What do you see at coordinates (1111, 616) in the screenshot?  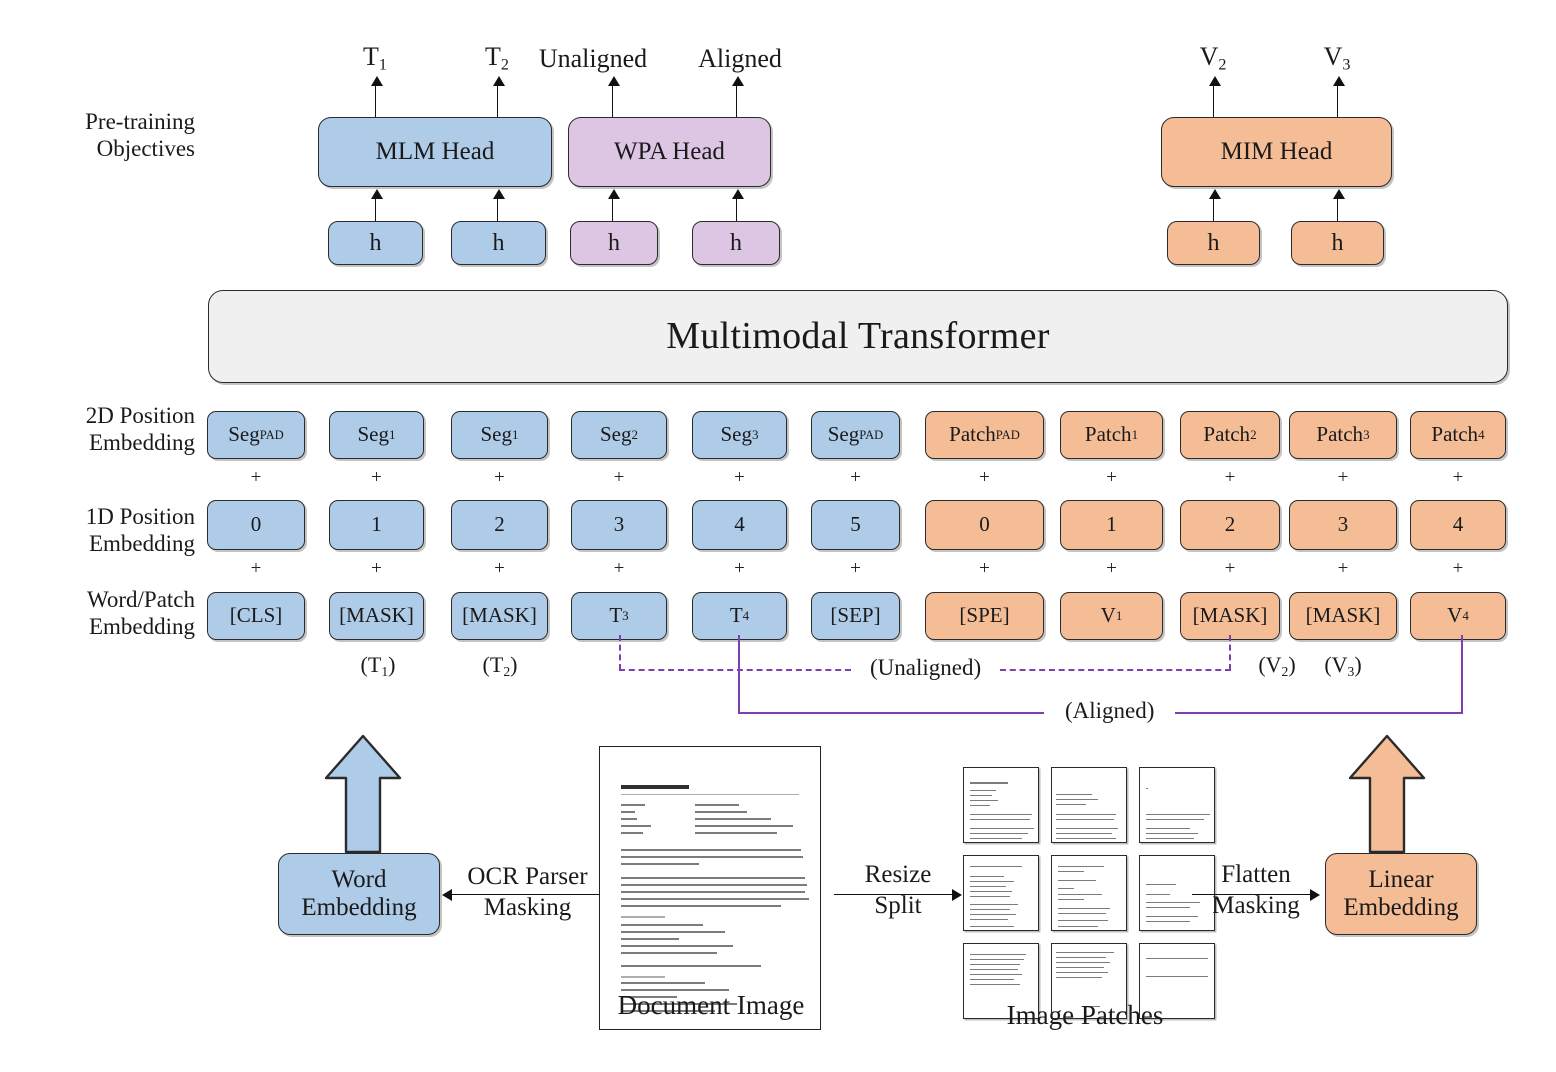 I see `token-wordpatch-col7: V1` at bounding box center [1111, 616].